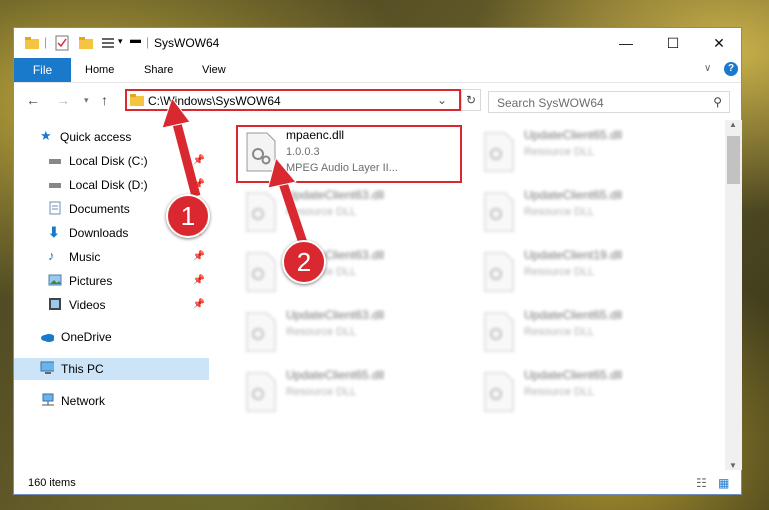 This screenshot has height=510, width=769. What do you see at coordinates (236, 175) in the screenshot?
I see `callout-arrows` at bounding box center [236, 175].